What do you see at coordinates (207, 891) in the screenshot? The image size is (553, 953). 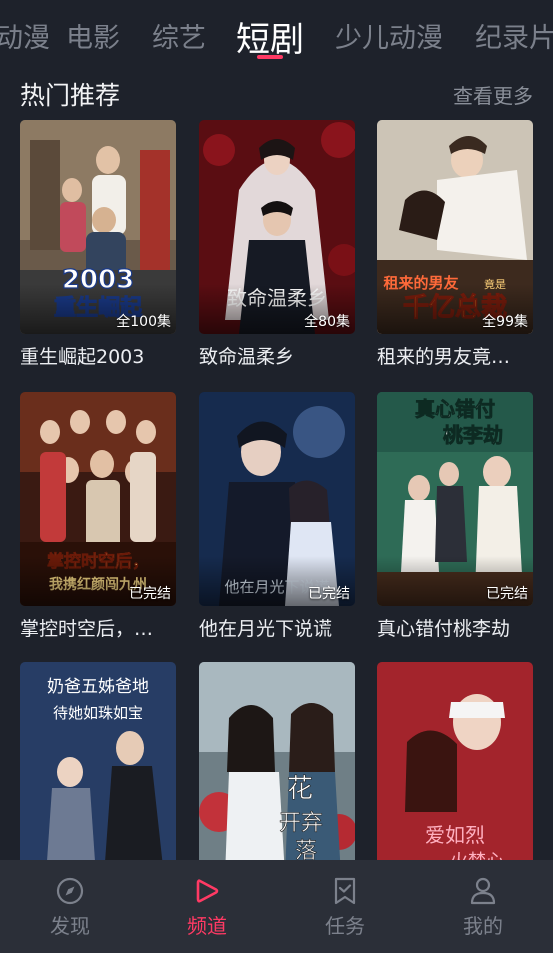 I see `play-icon` at bounding box center [207, 891].